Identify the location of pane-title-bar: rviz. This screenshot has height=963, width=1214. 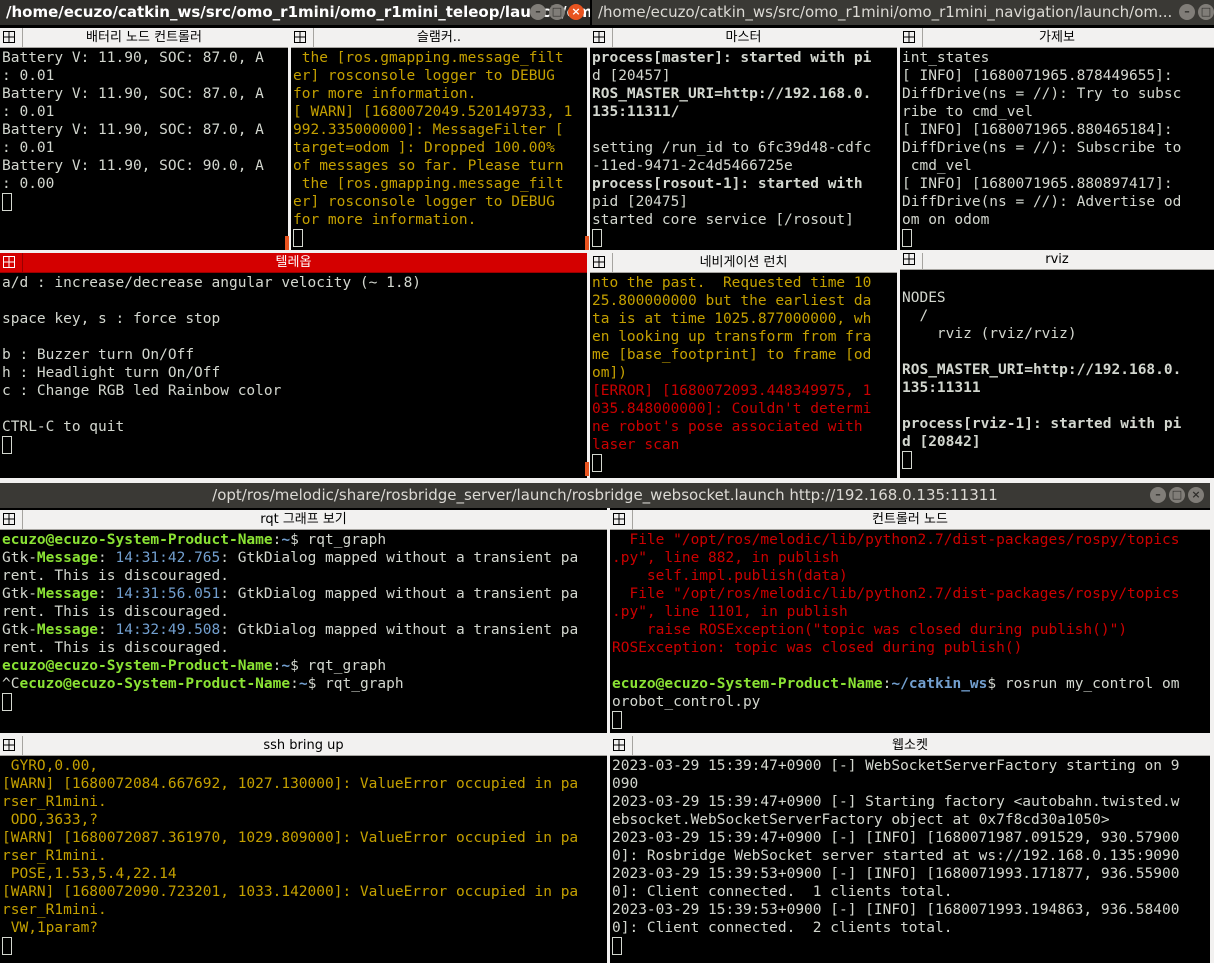
(1057, 260).